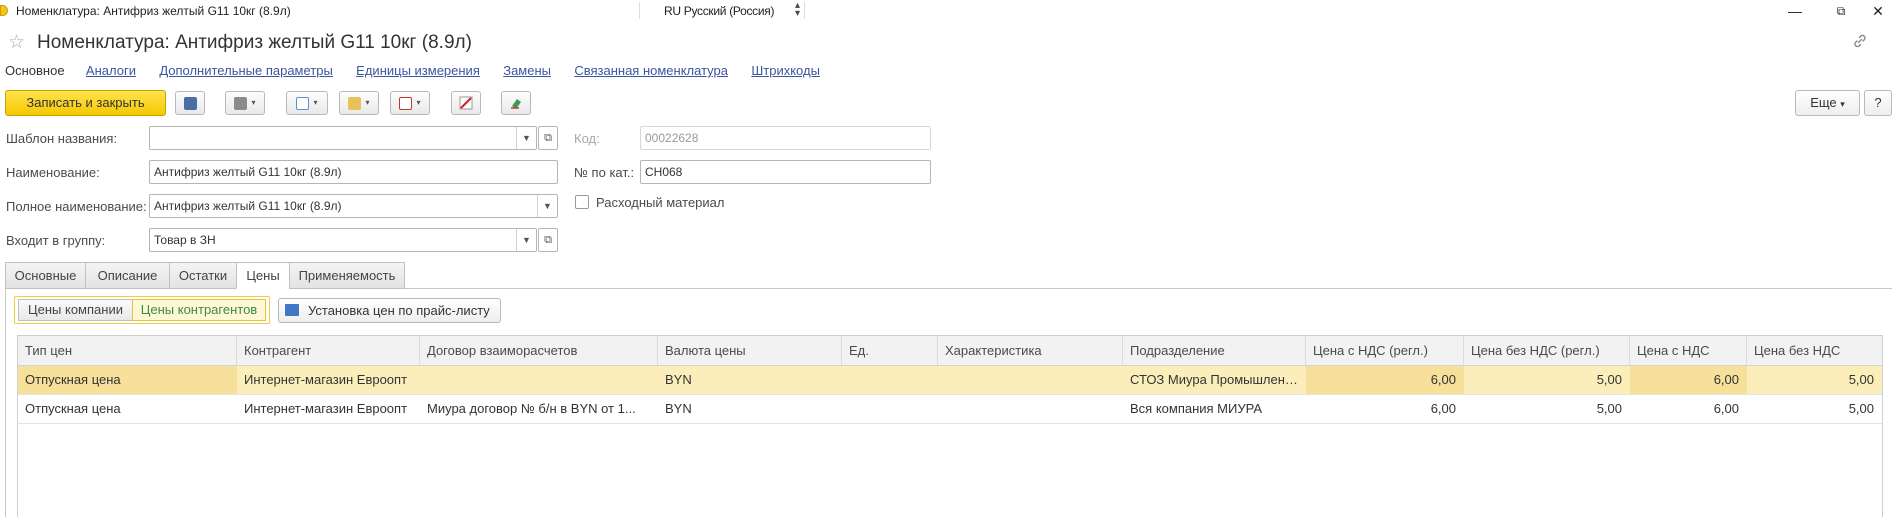 This screenshot has height=517, width=1892. I want to click on col-price-novat-reg: Цена без НДС (регл.), so click(1547, 350).